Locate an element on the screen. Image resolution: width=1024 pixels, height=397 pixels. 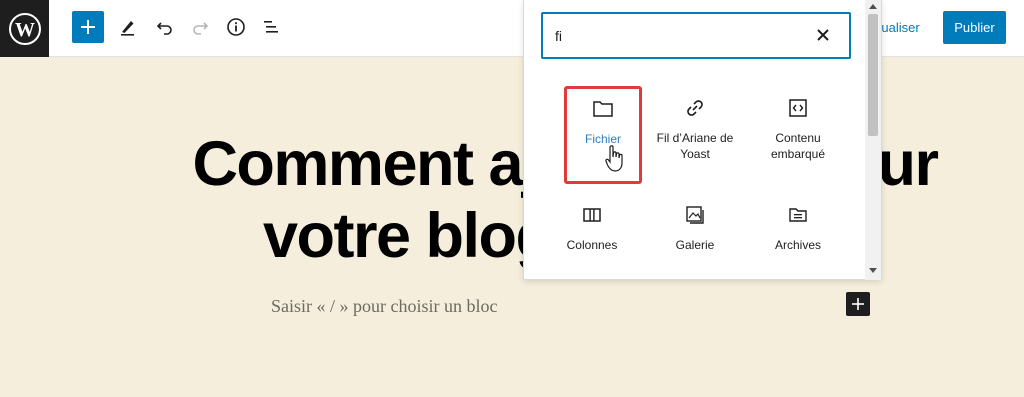
block-item-fil-ariane: Fil d’Ariane de Yoast is located at coordinates (695, 132).